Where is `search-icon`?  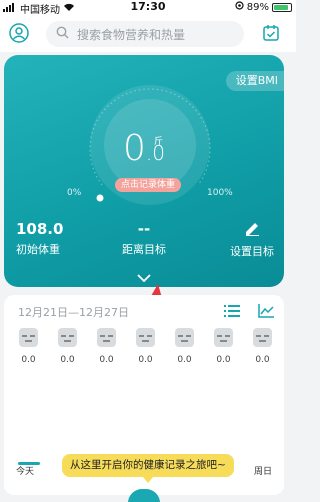 search-icon is located at coordinates (62, 34).